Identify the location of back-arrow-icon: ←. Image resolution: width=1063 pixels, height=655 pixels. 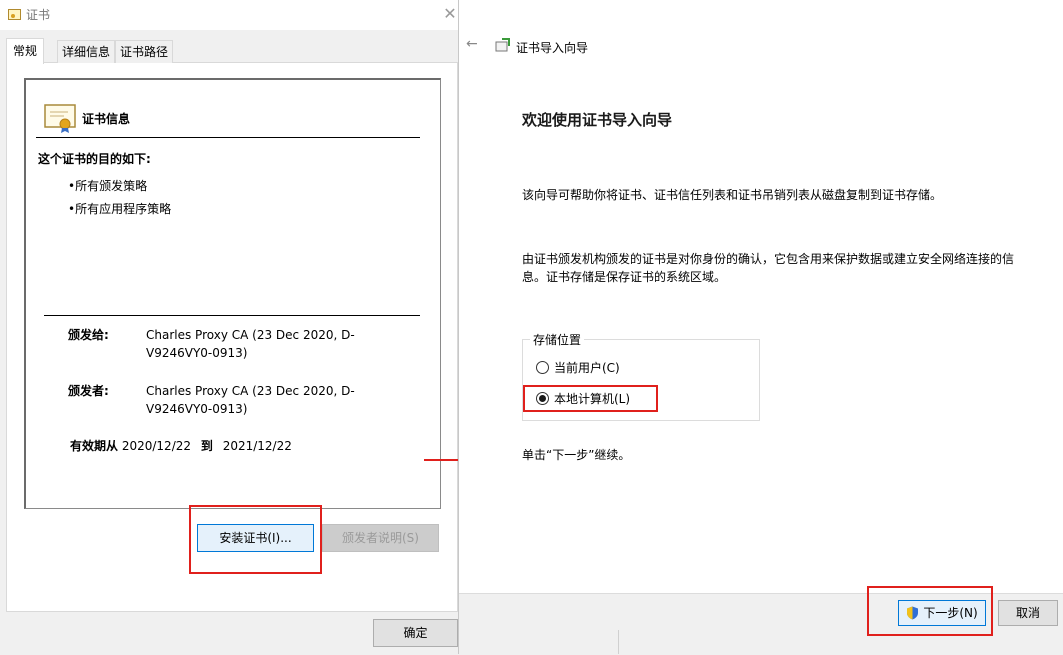
(472, 44).